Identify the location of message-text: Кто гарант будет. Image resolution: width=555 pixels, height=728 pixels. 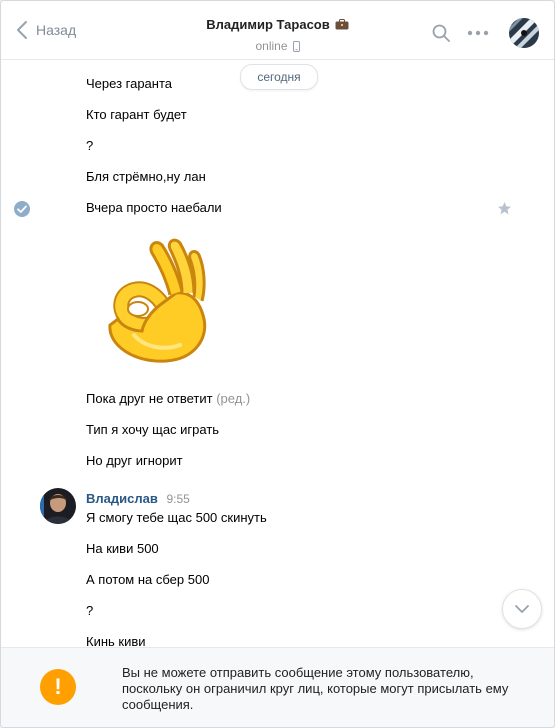
(136, 114).